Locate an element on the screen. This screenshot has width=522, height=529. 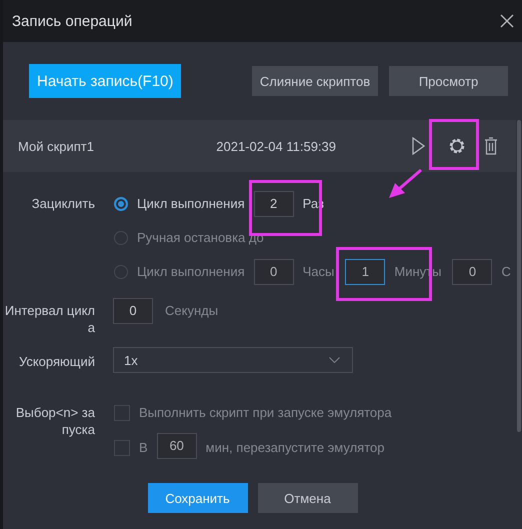
speed-dropdown: 1x is located at coordinates (233, 360).